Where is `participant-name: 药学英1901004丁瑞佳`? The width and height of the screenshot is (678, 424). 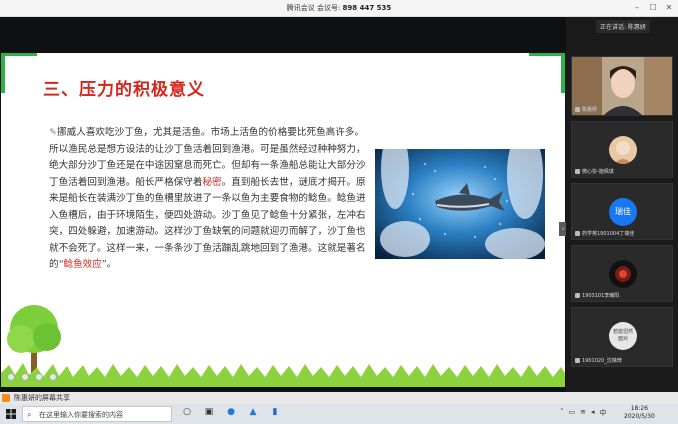
participant-name: 药学英1901004丁瑞佳 is located at coordinates (604, 233).